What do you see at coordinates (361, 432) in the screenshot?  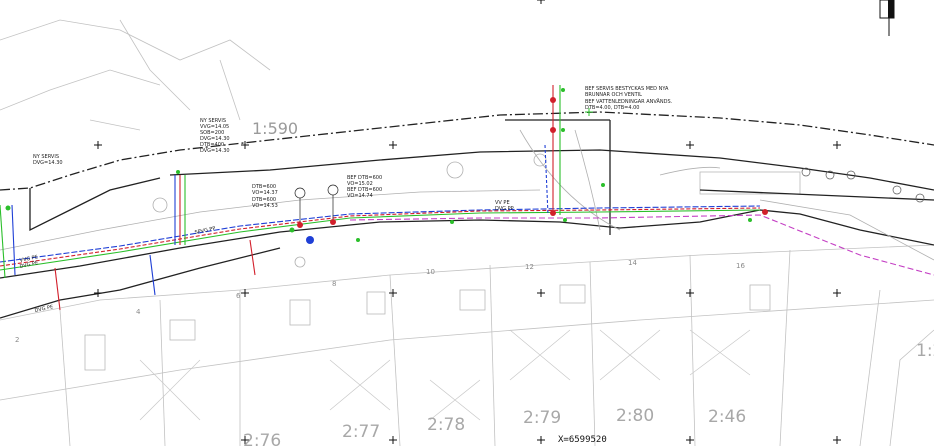 I see `parcel-label: 2:77` at bounding box center [361, 432].